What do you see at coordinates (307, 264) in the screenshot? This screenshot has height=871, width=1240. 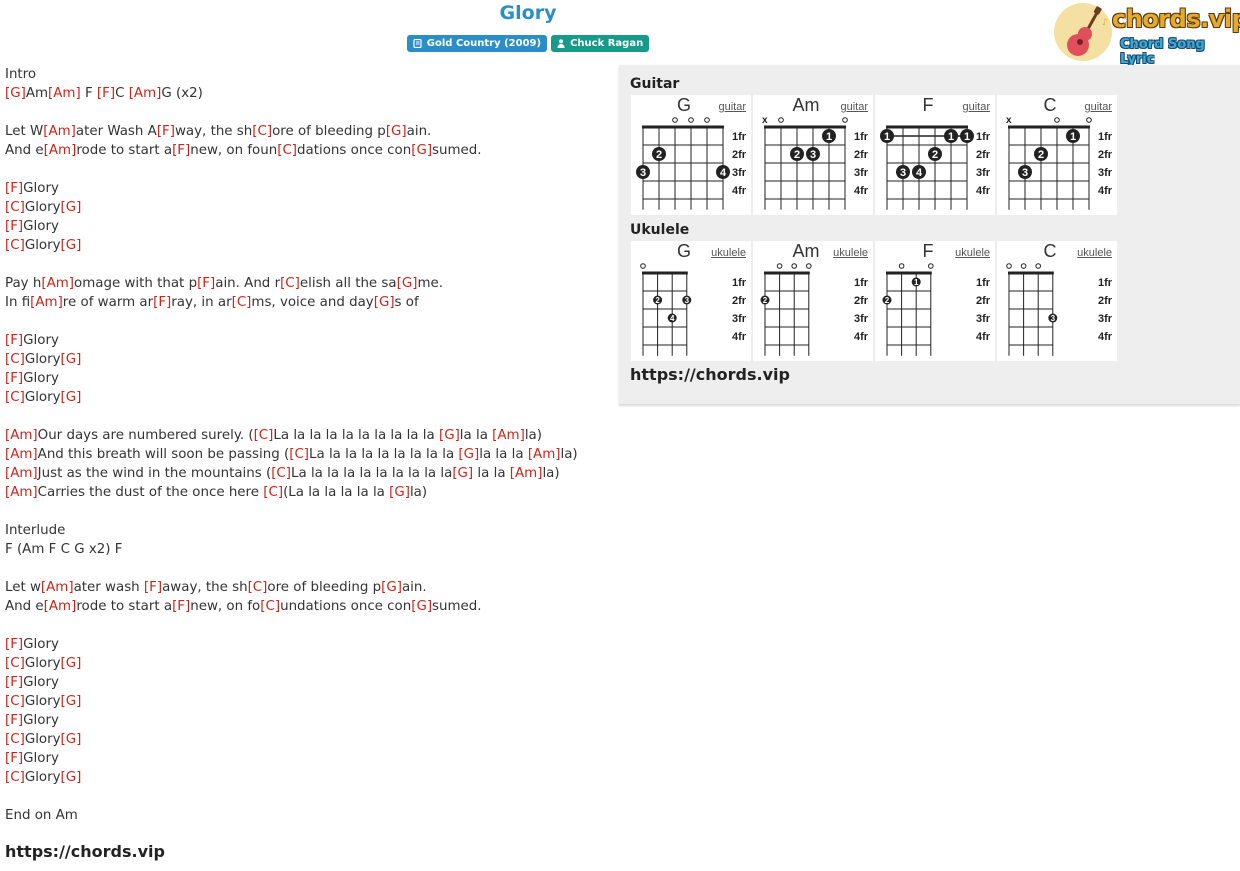 I see `lyric-line` at bounding box center [307, 264].